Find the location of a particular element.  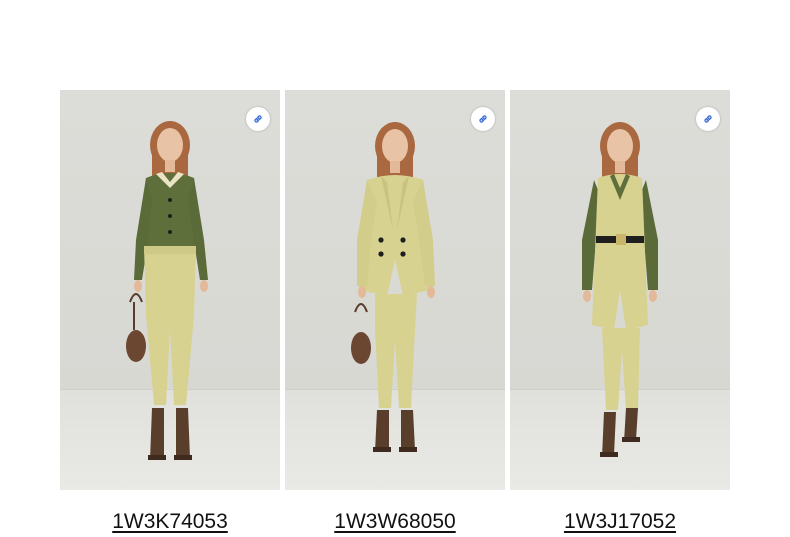

product-code-link: 1W3W68050 is located at coordinates (395, 522).